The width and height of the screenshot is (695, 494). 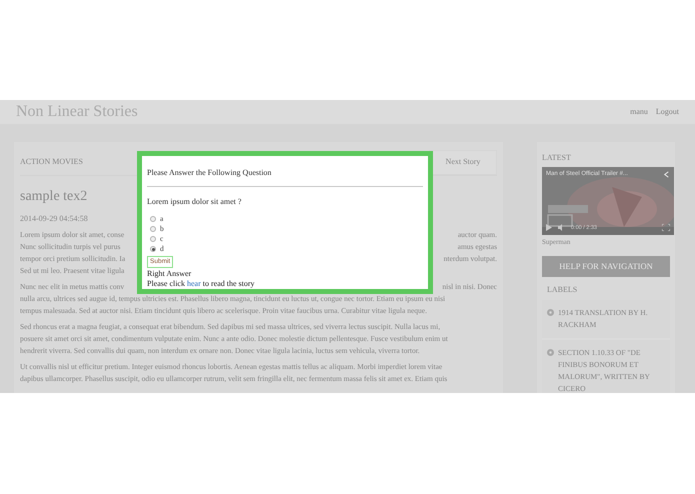 I want to click on play-icon, so click(x=549, y=228).